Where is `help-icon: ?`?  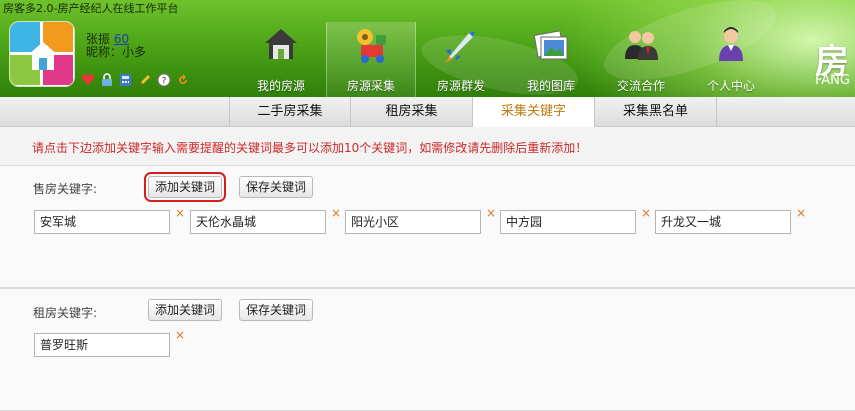
help-icon: ? is located at coordinates (163, 79).